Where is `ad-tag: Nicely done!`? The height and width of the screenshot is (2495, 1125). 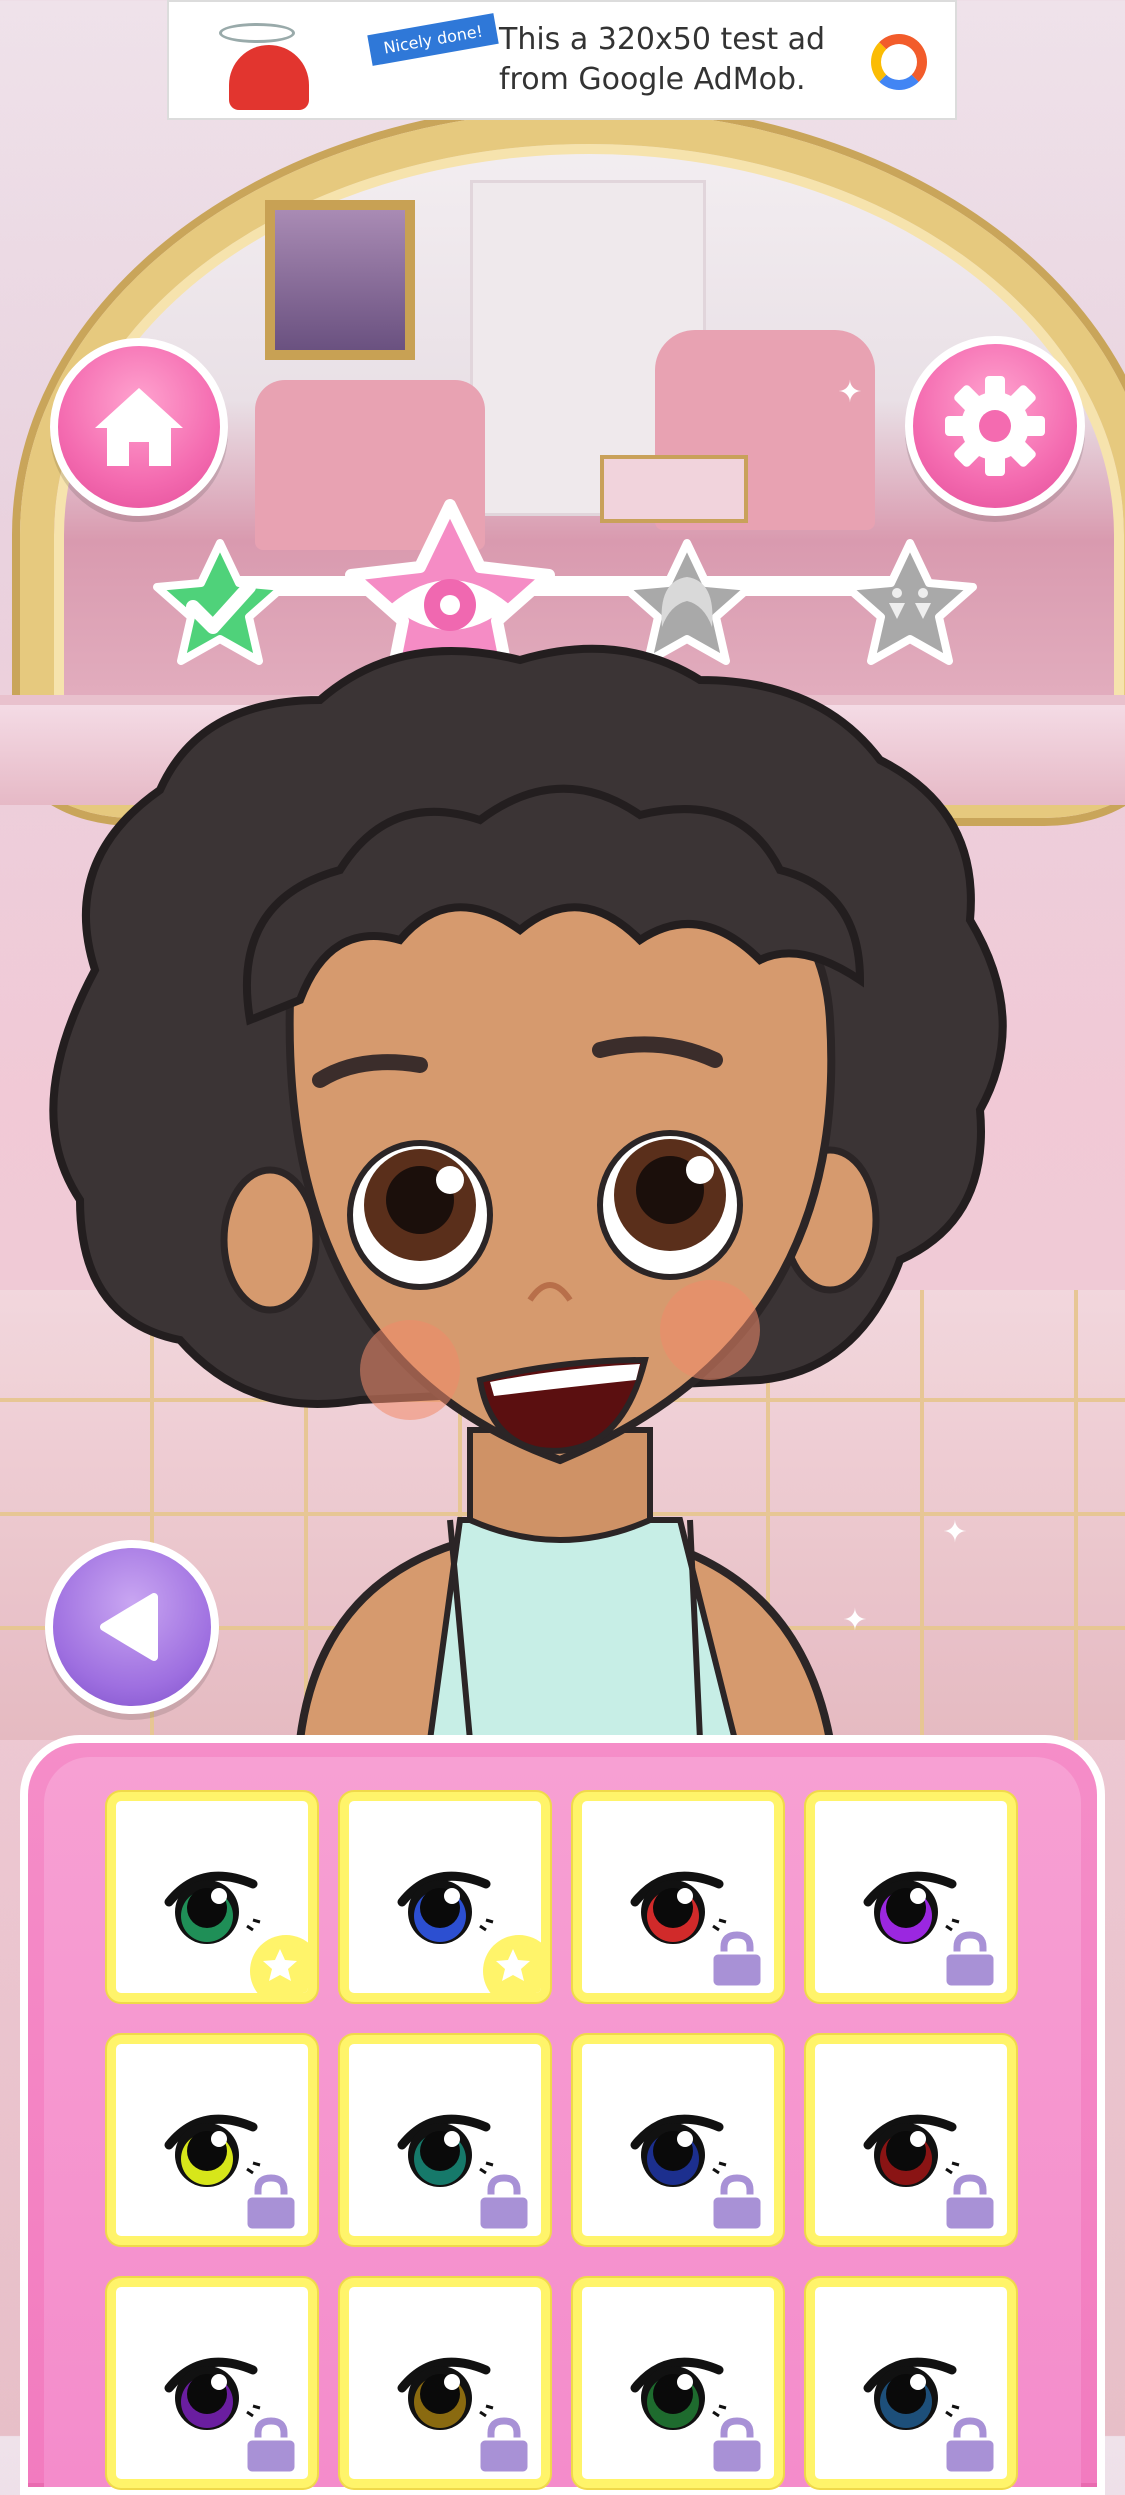 ad-tag: Nicely done! is located at coordinates (433, 39).